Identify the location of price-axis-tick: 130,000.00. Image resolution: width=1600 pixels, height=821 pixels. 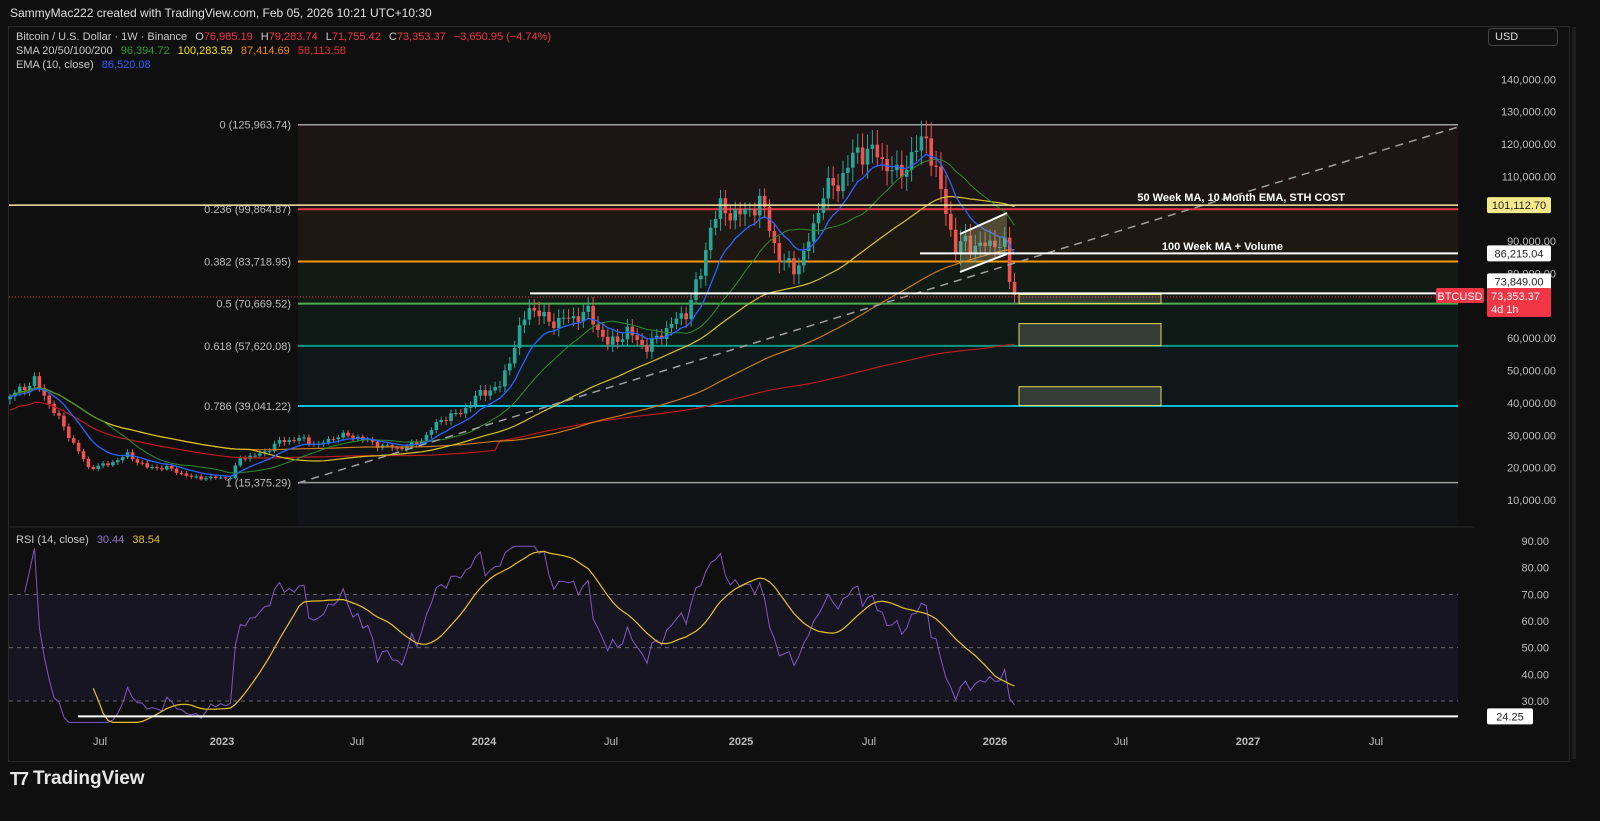
(1528, 113).